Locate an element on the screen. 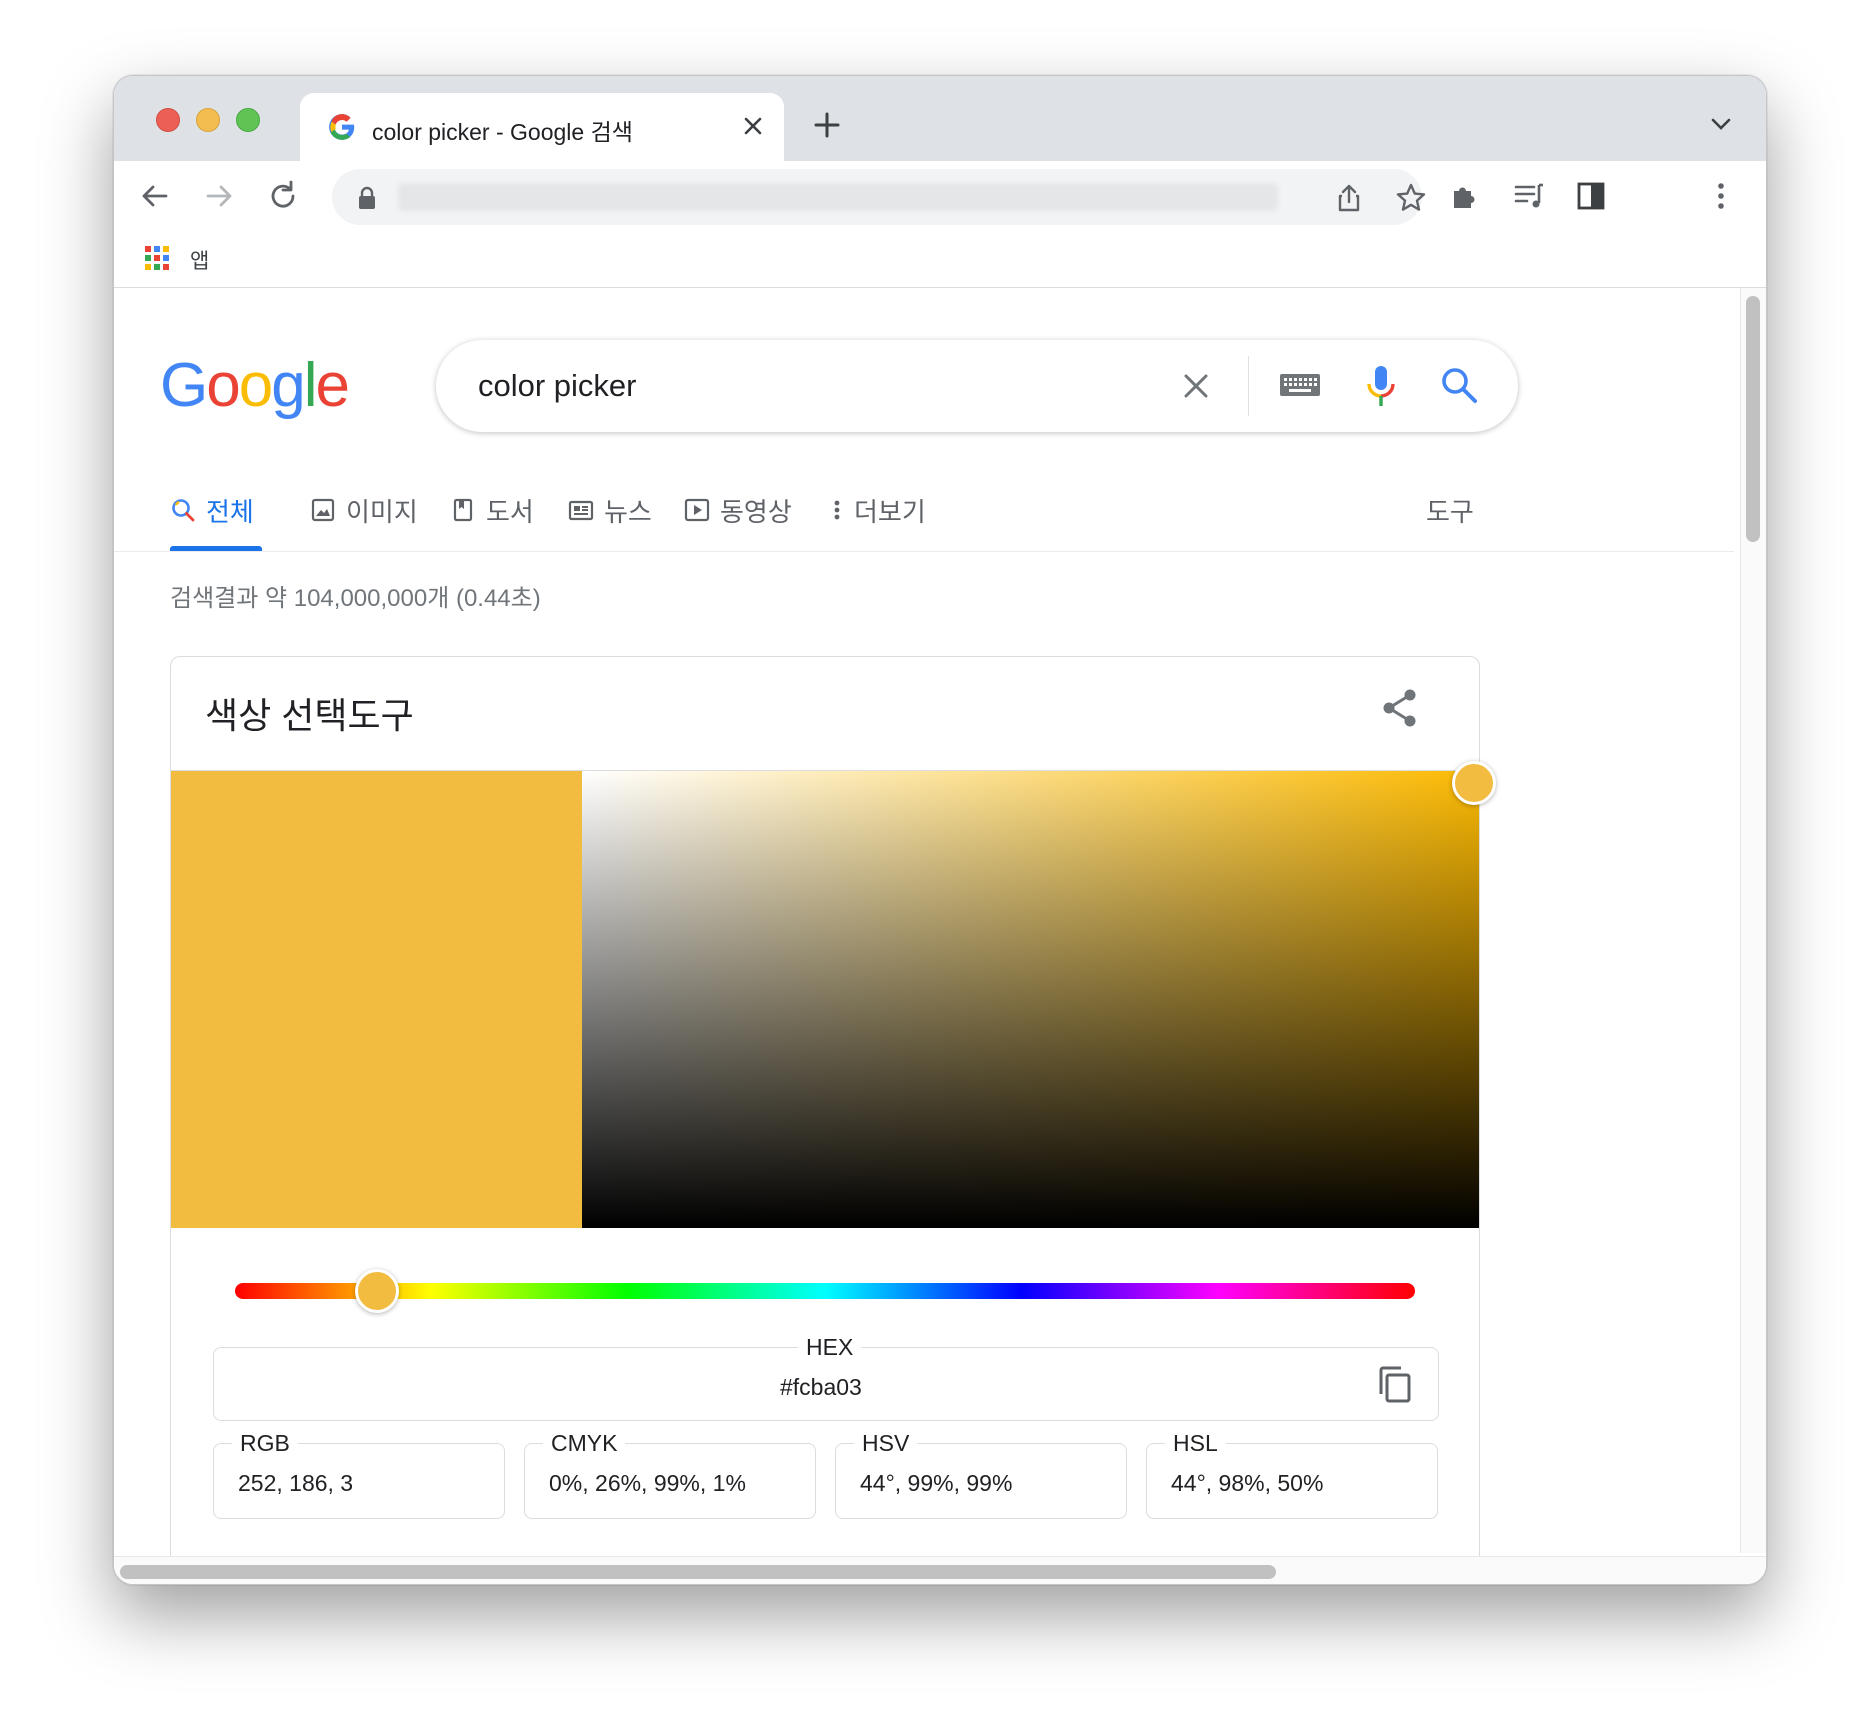 Image resolution: width=1868 pixels, height=1724 pixels. bookmarks-bar: 앱 is located at coordinates (940, 260).